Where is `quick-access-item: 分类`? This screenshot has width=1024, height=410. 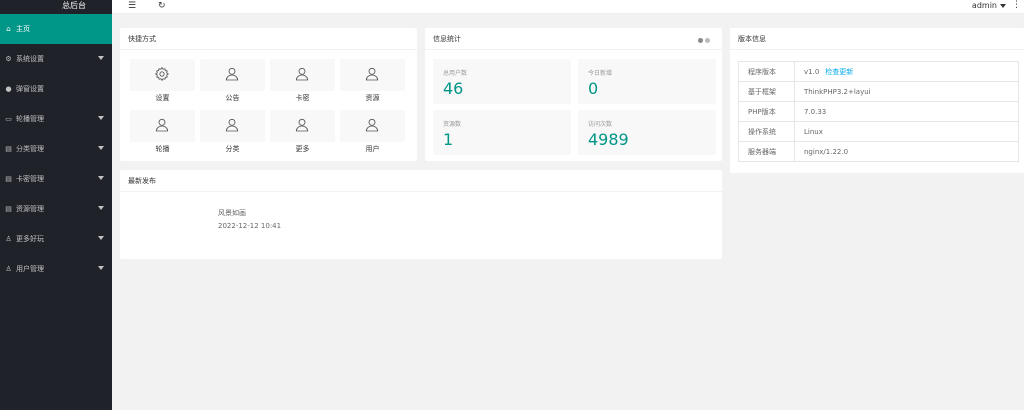 quick-access-item: 分类 is located at coordinates (232, 133).